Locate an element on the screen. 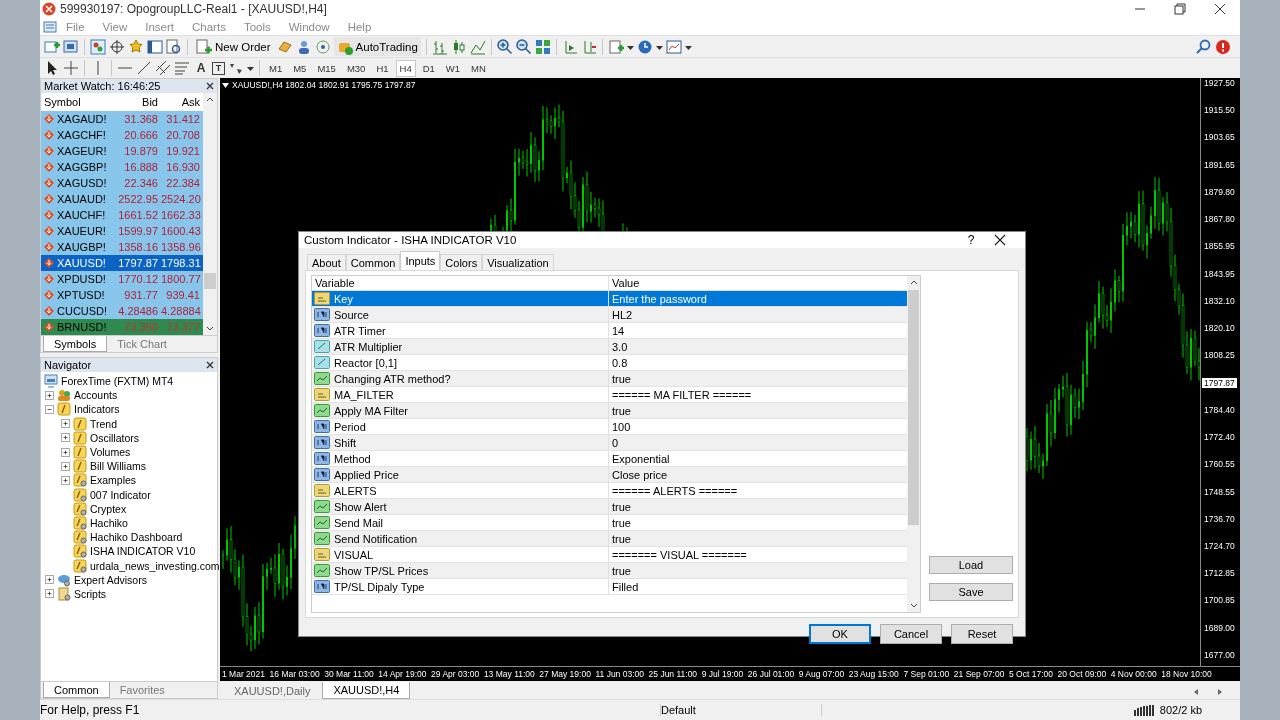 This screenshot has height=720, width=1280. symbol-row: BRNUSD! 73.350 73.377 is located at coordinates (122, 327).